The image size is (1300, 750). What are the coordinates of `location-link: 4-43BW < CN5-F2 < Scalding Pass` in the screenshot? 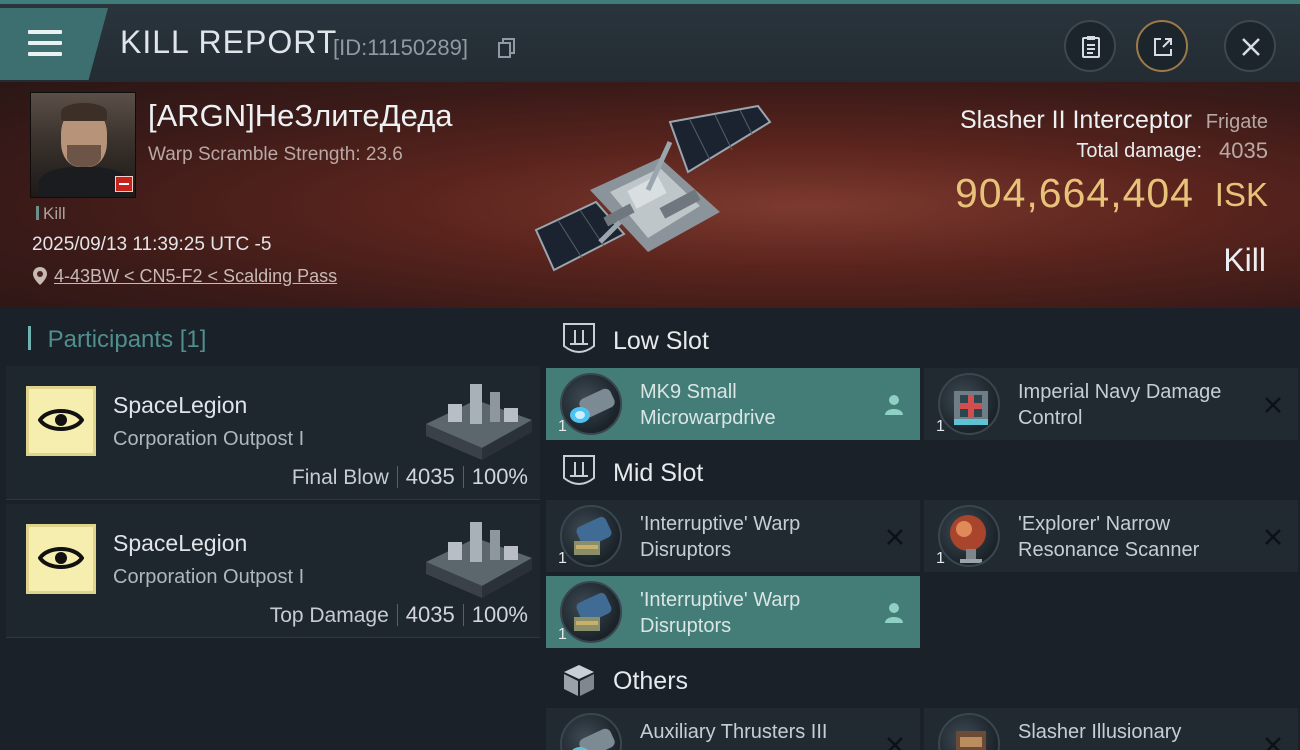 It's located at (195, 276).